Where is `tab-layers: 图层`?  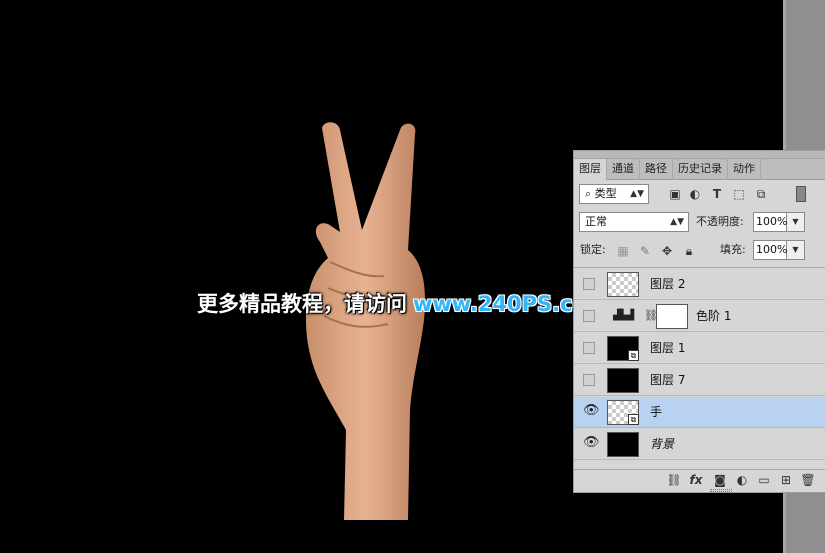
tab-layers: 图层 is located at coordinates (590, 170).